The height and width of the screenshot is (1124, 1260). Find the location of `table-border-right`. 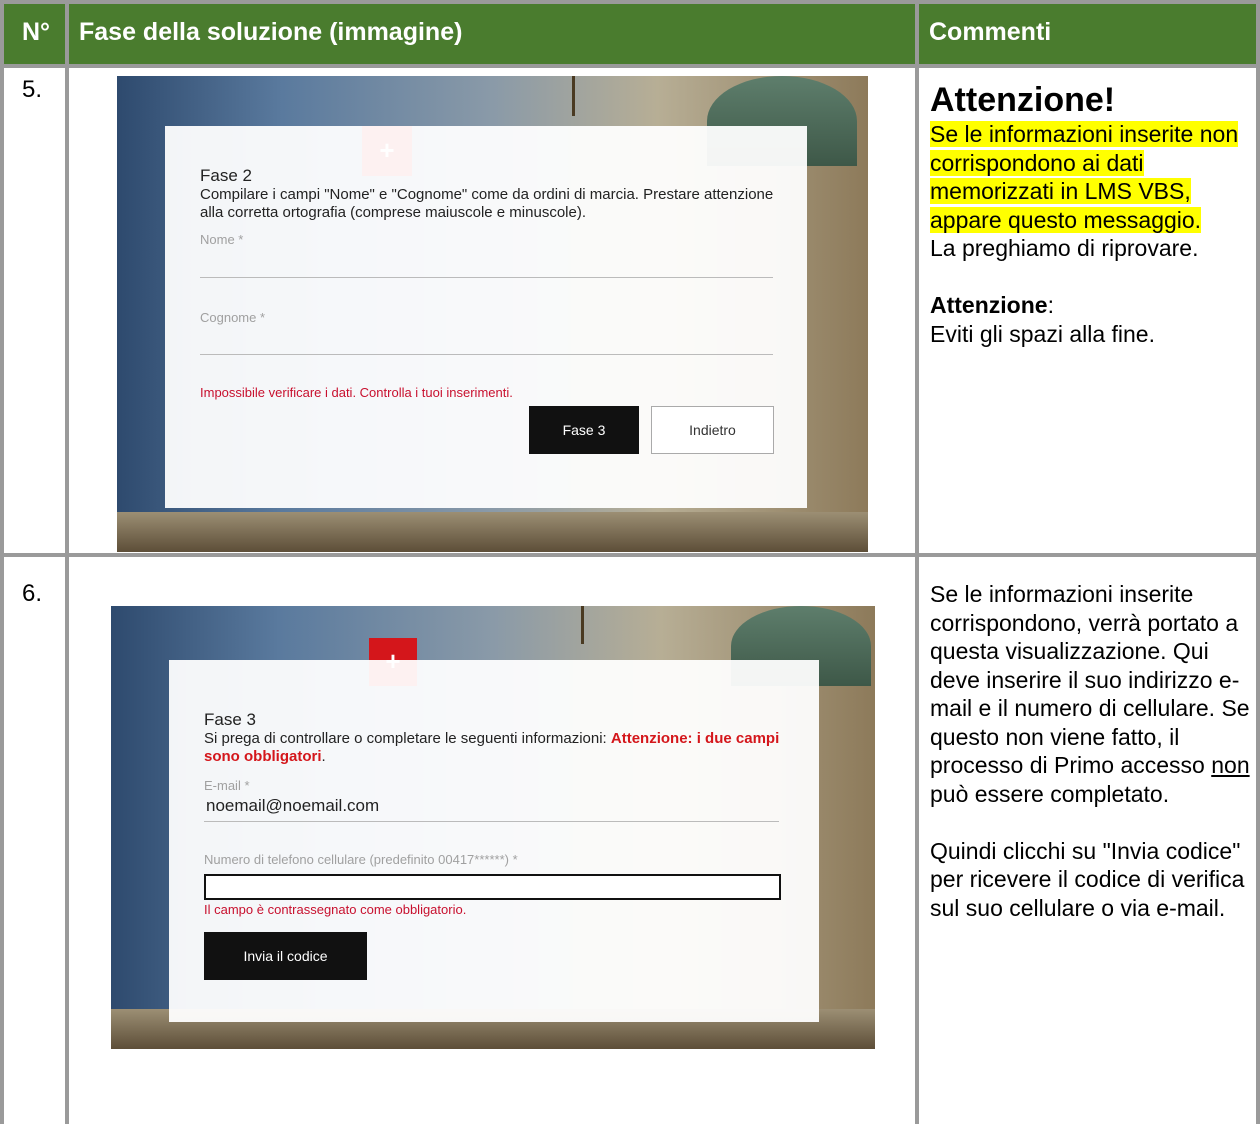

table-border-right is located at coordinates (1258, 562).